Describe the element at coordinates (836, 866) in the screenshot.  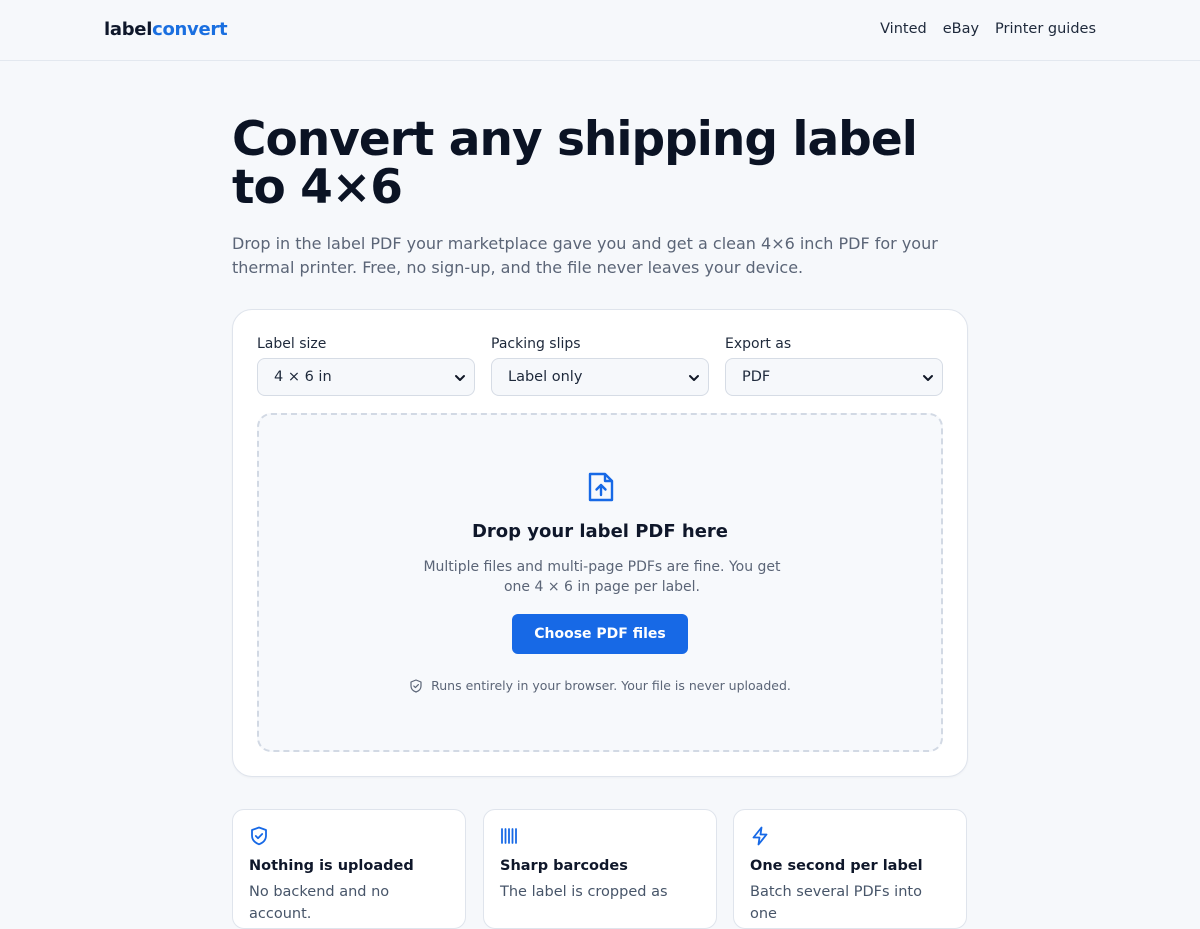
I see `feature-title: One second per label` at that location.